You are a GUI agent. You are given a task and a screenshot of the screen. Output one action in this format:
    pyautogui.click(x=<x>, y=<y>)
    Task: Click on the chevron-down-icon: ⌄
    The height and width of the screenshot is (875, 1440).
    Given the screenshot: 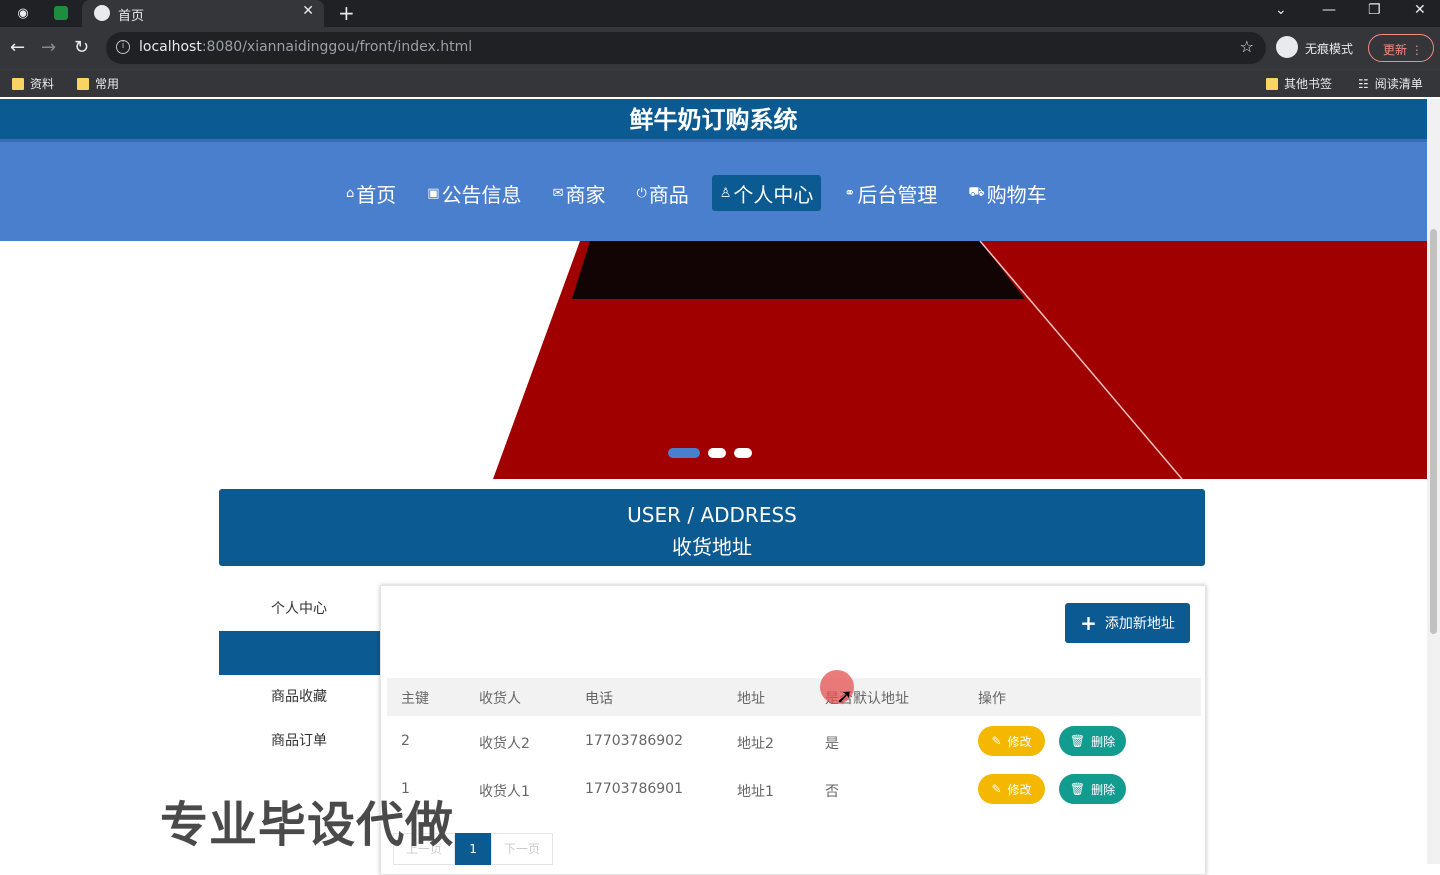 What is the action you would take?
    pyautogui.click(x=1281, y=10)
    